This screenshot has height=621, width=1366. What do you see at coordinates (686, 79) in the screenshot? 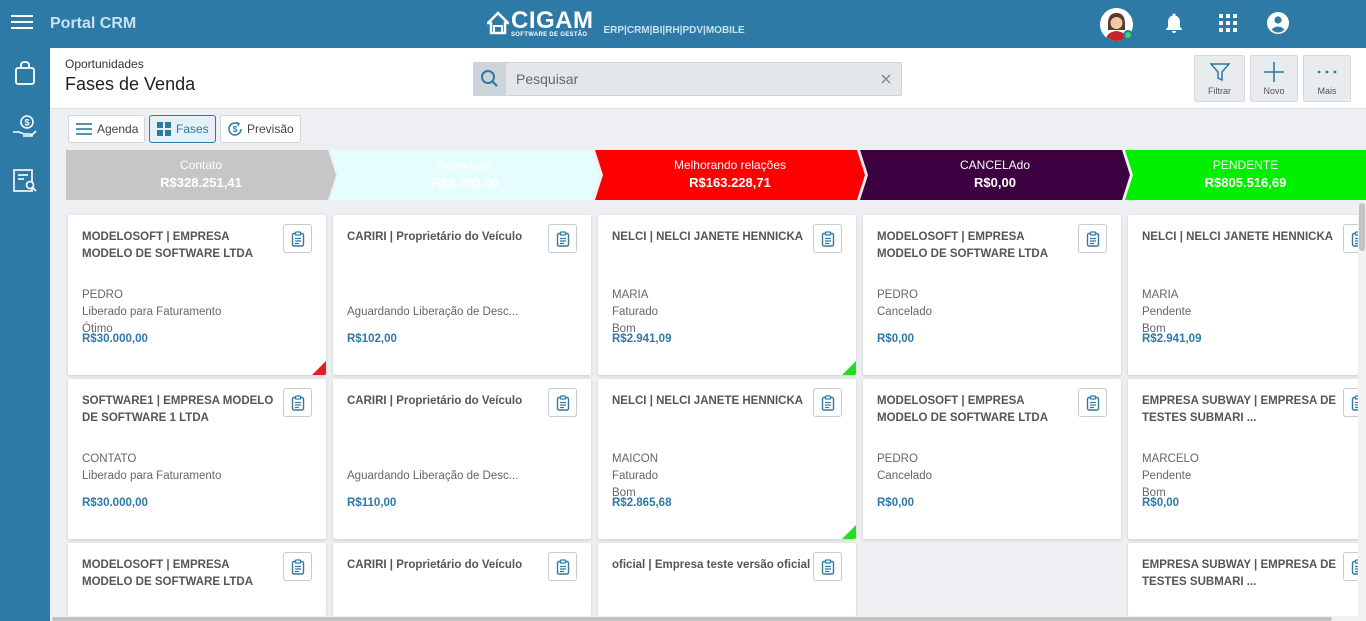
I see `search-input` at bounding box center [686, 79].